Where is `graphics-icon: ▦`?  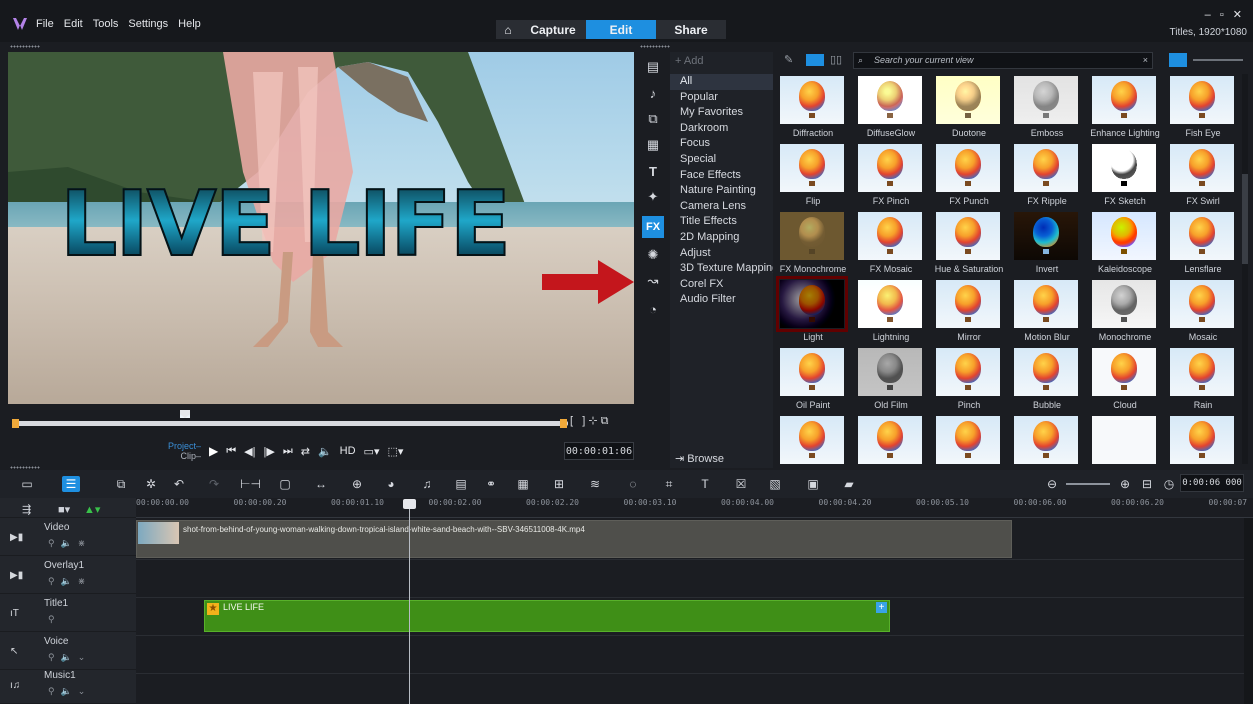 graphics-icon: ▦ is located at coordinates (653, 145).